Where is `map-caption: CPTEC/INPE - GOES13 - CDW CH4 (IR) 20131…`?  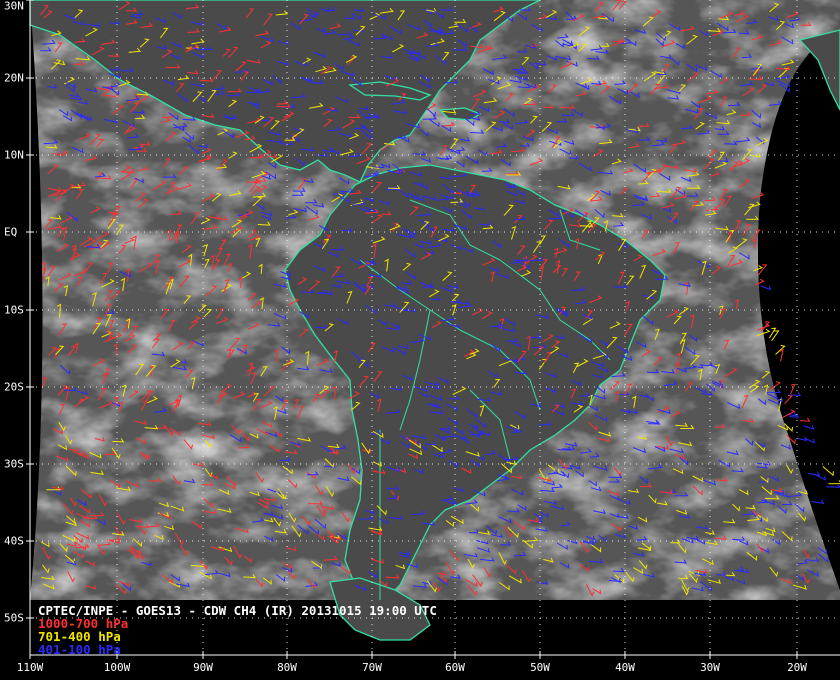 map-caption: CPTEC/INPE - GOES13 - CDW CH4 (IR) 20131… is located at coordinates (237, 630).